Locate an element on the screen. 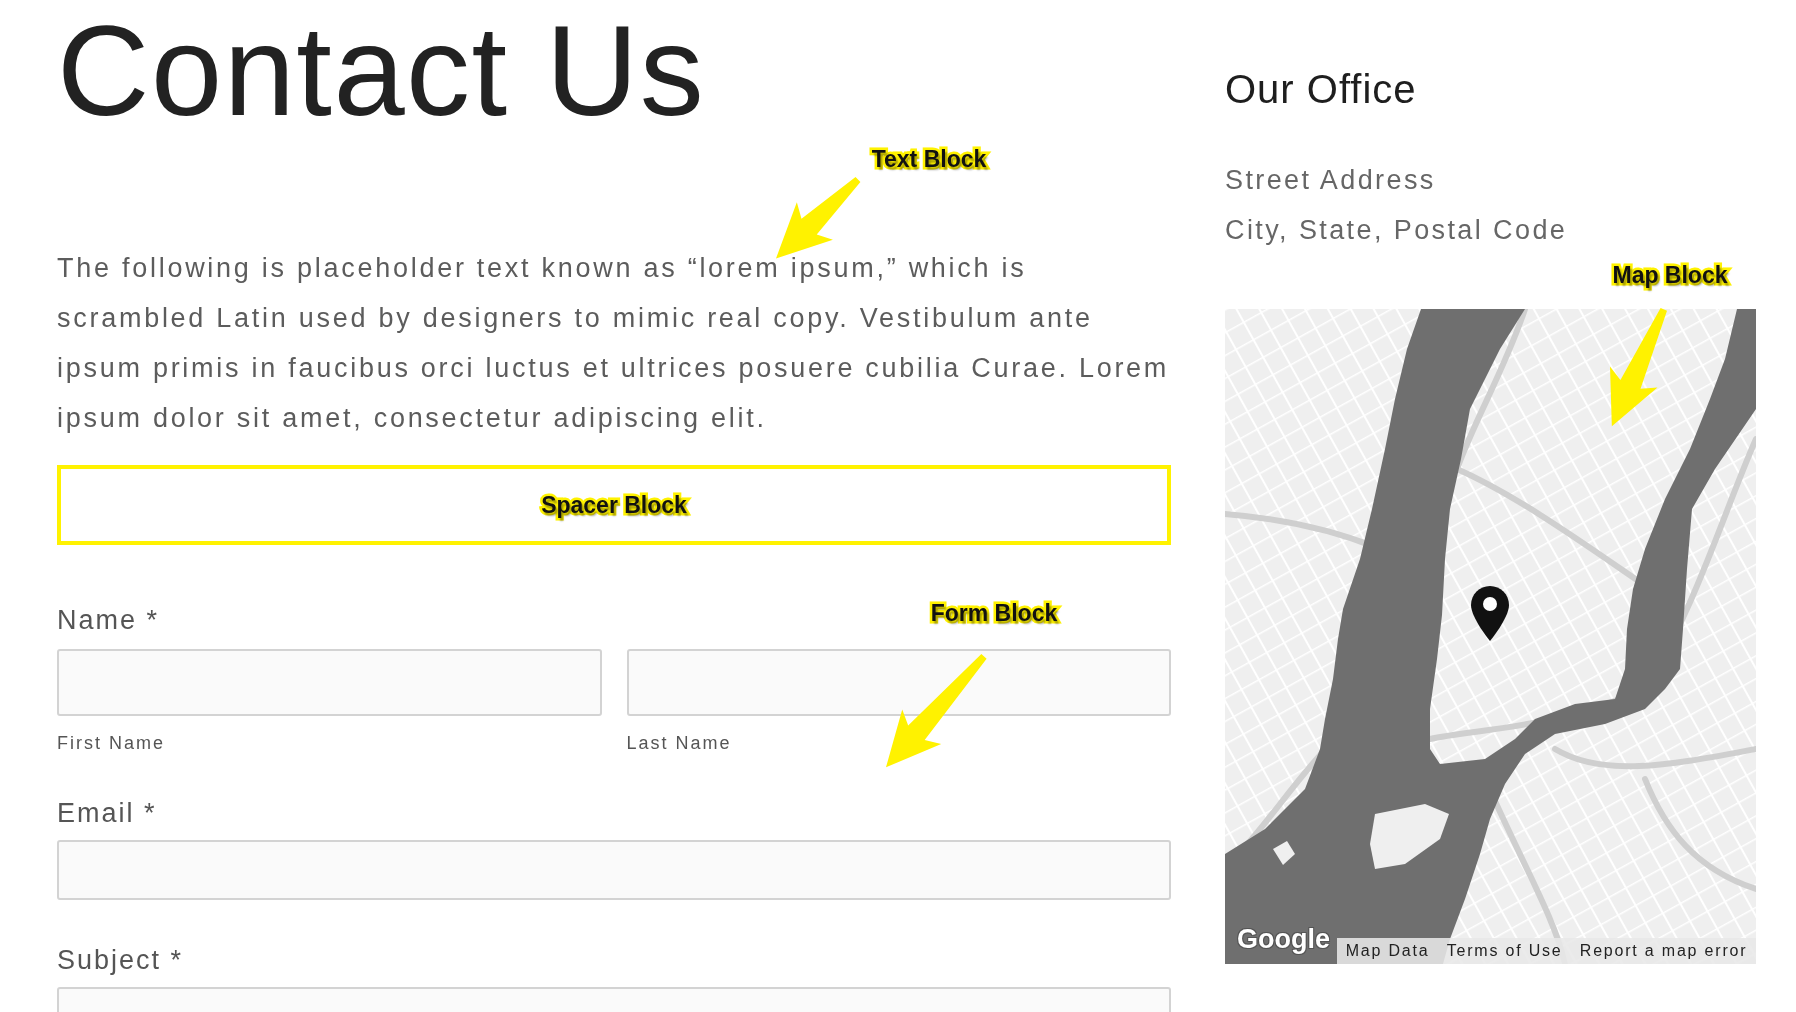  field-label: Name * is located at coordinates (108, 620).